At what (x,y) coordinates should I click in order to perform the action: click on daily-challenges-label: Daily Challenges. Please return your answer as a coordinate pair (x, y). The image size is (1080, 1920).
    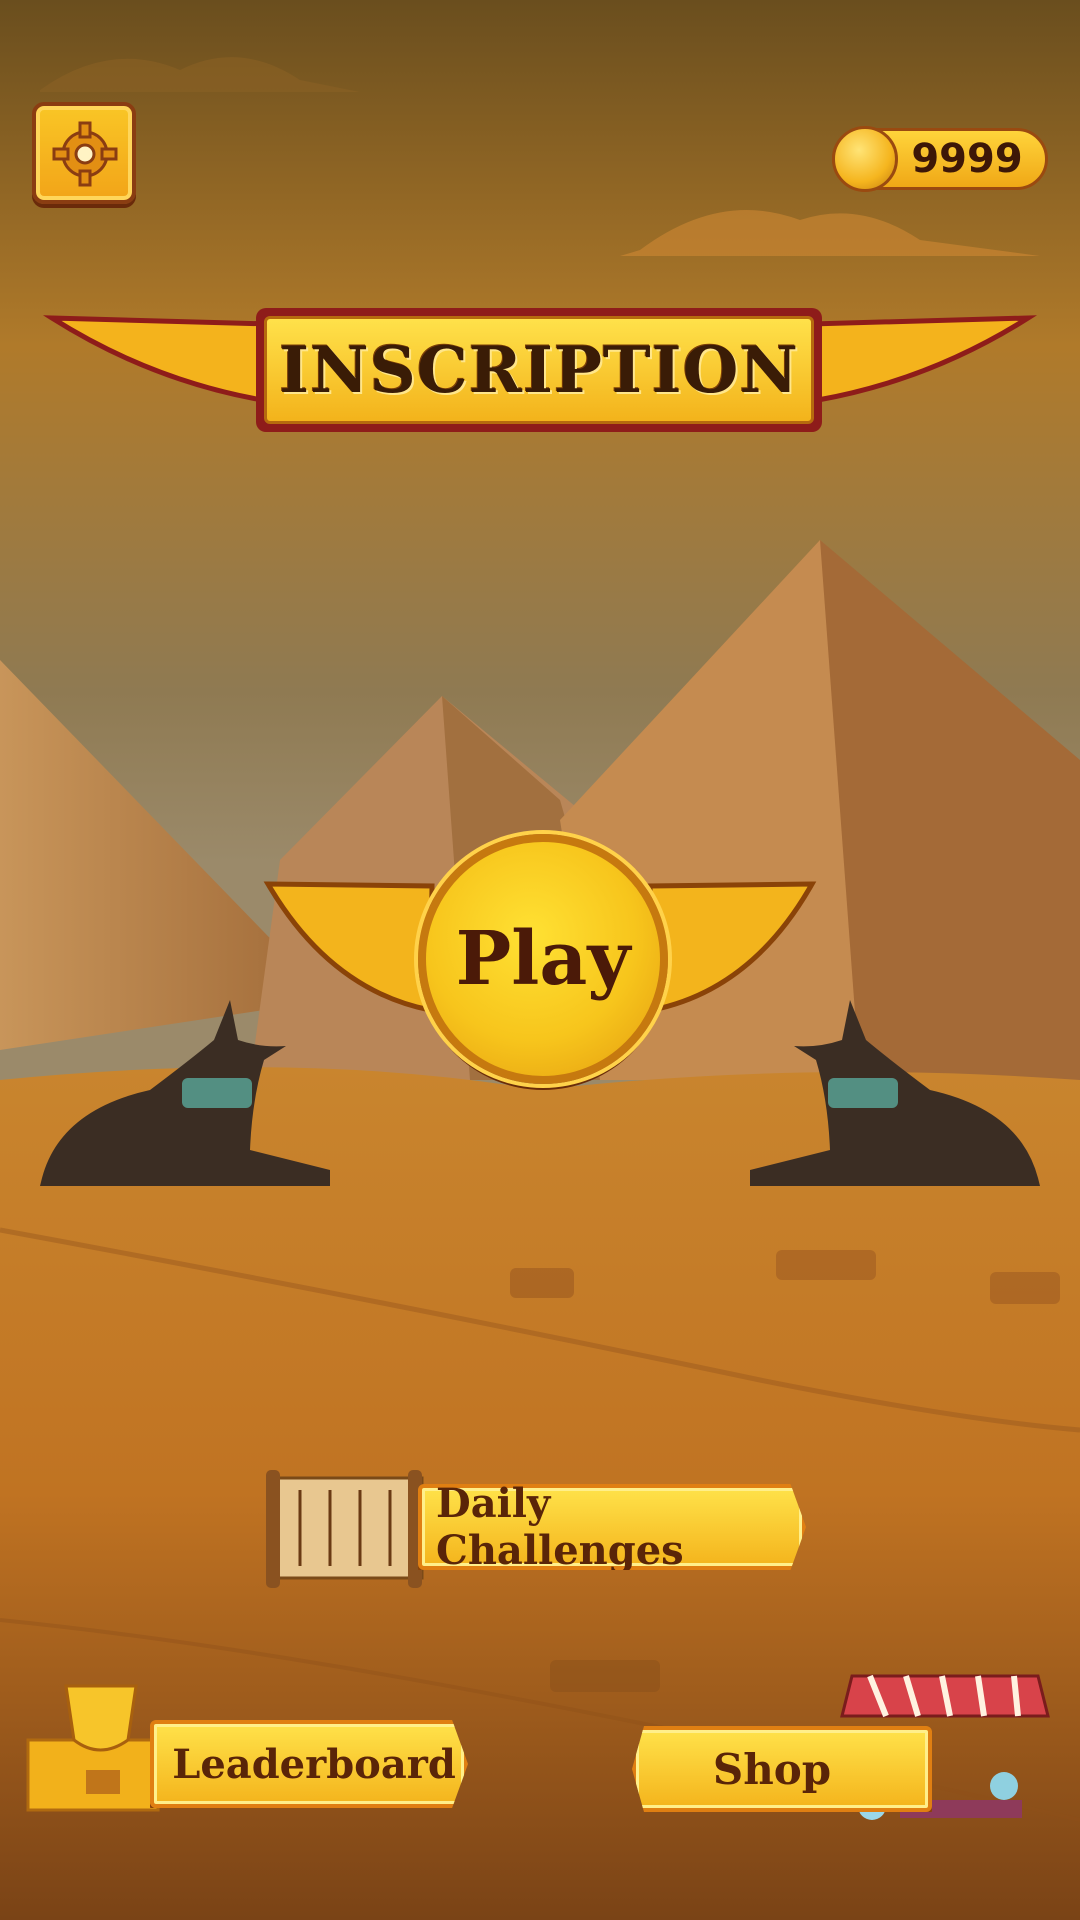
    Looking at the image, I should click on (560, 1527).